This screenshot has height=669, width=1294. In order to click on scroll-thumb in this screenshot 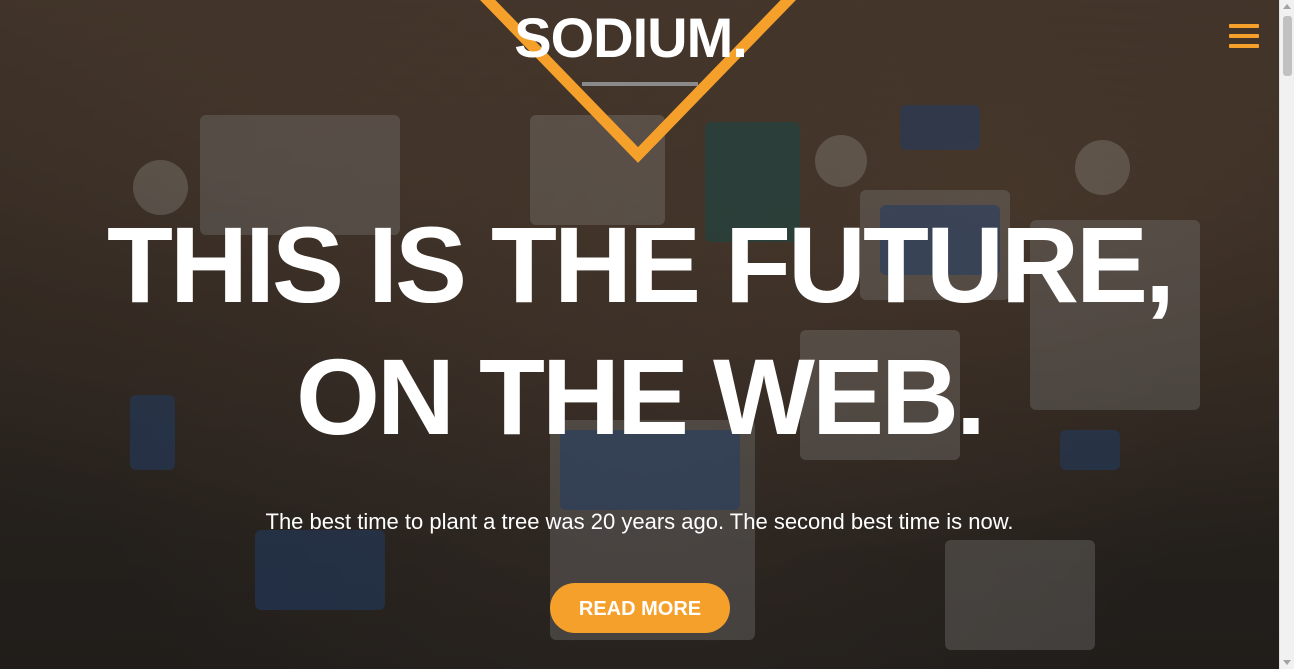, I will do `click(1287, 46)`.